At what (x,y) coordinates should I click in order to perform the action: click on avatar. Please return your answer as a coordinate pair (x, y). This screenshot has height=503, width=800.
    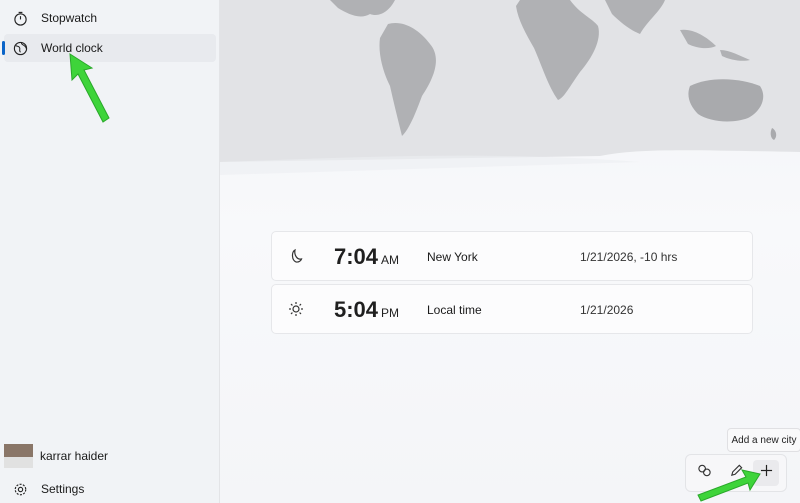
    Looking at the image, I should click on (18, 456).